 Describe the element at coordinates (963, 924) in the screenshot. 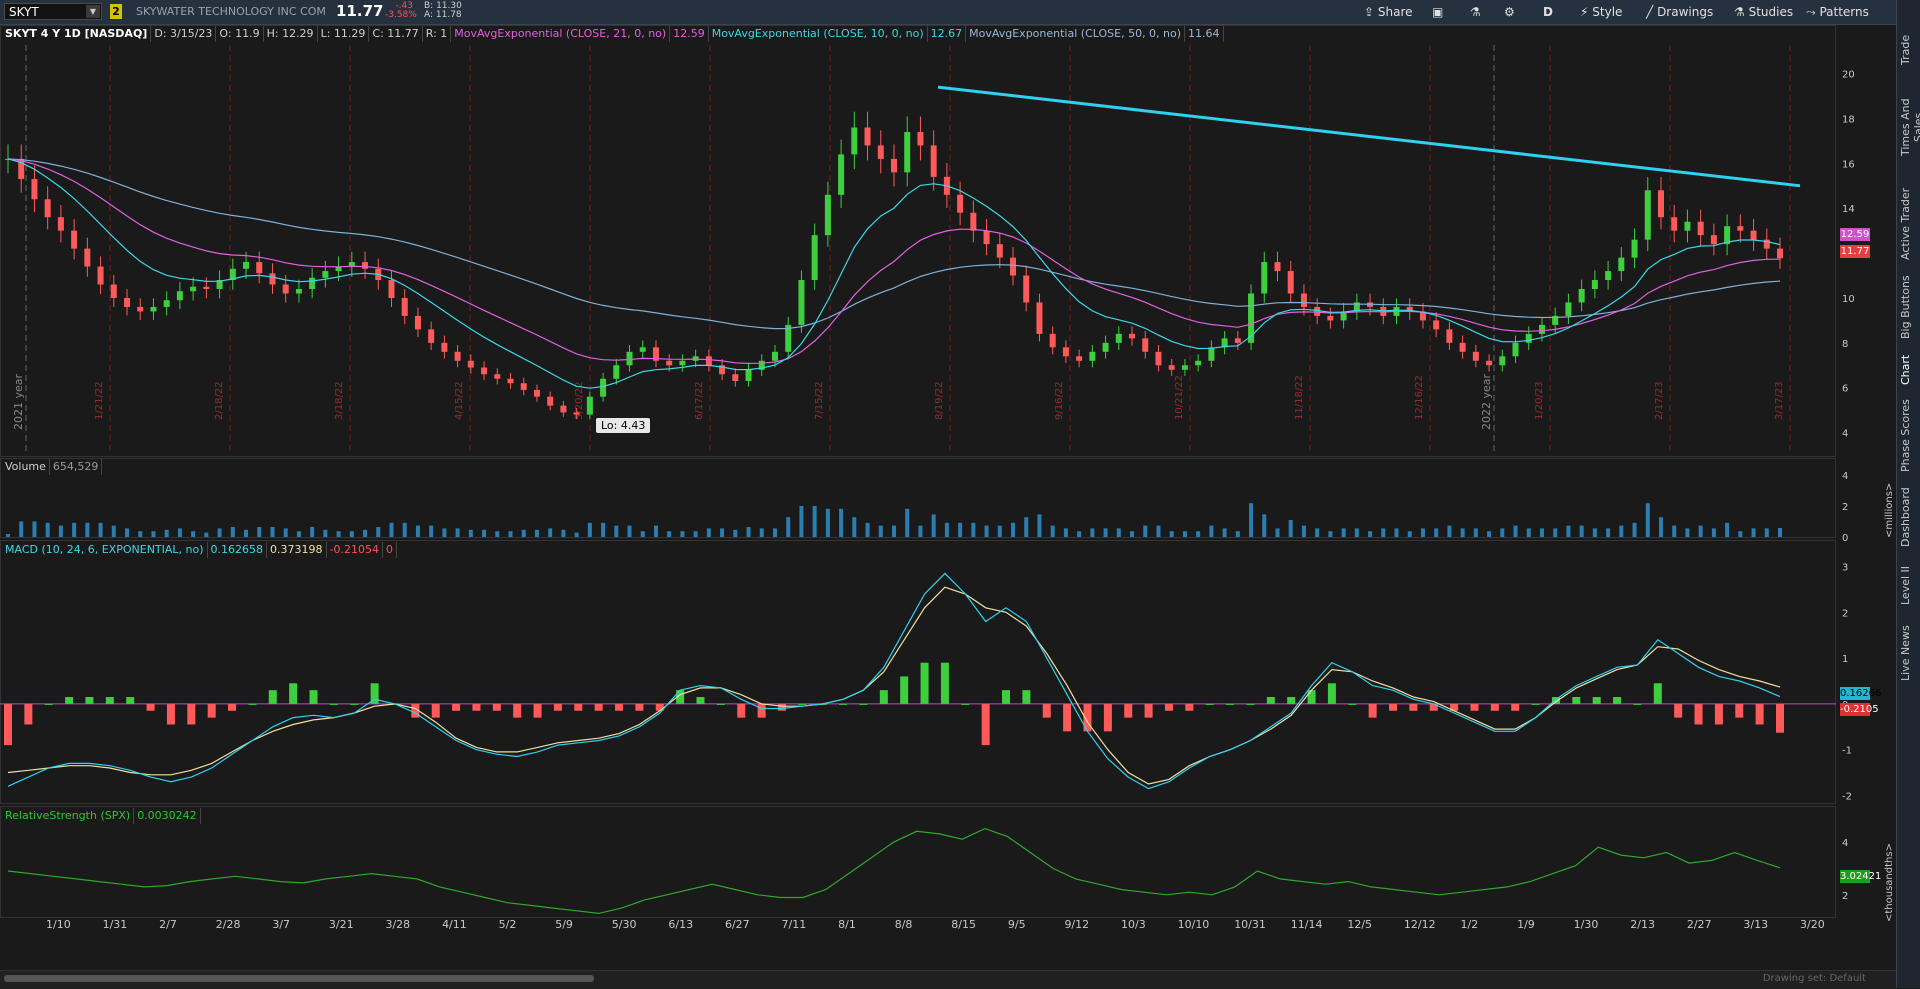

I see `x-tick-label: 8/15` at that location.